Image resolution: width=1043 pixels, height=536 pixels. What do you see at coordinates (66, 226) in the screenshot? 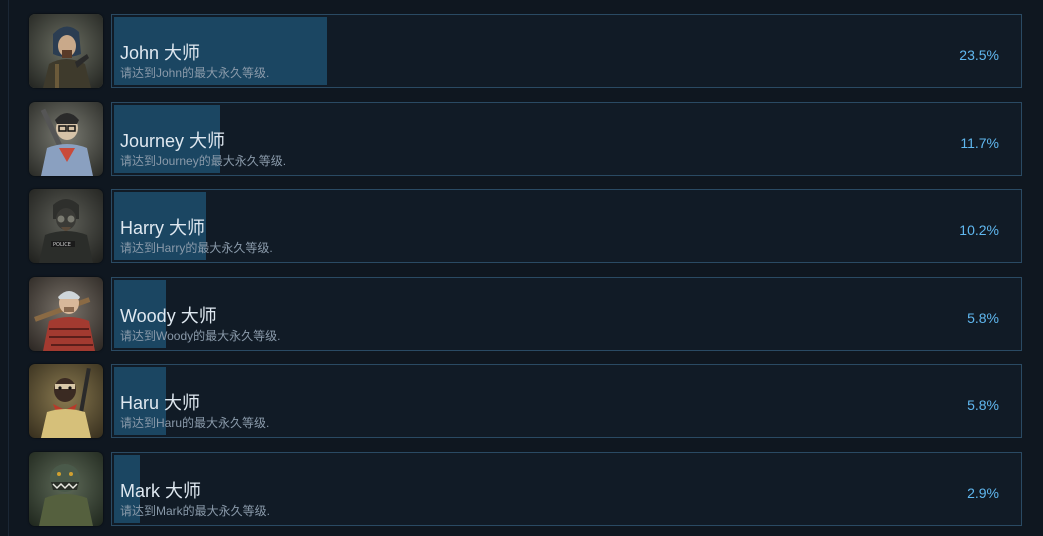
I see `harry-portrait-icon: POLICE` at bounding box center [66, 226].